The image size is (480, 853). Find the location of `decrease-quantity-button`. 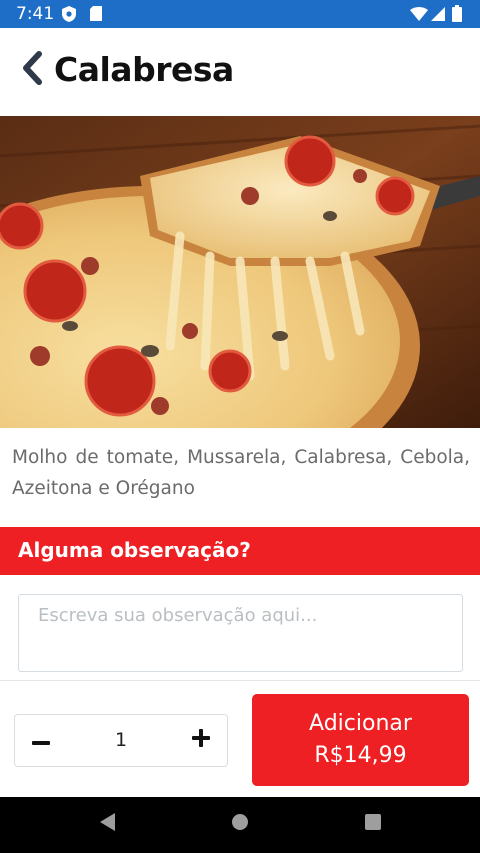

decrease-quantity-button is located at coordinates (41, 740).